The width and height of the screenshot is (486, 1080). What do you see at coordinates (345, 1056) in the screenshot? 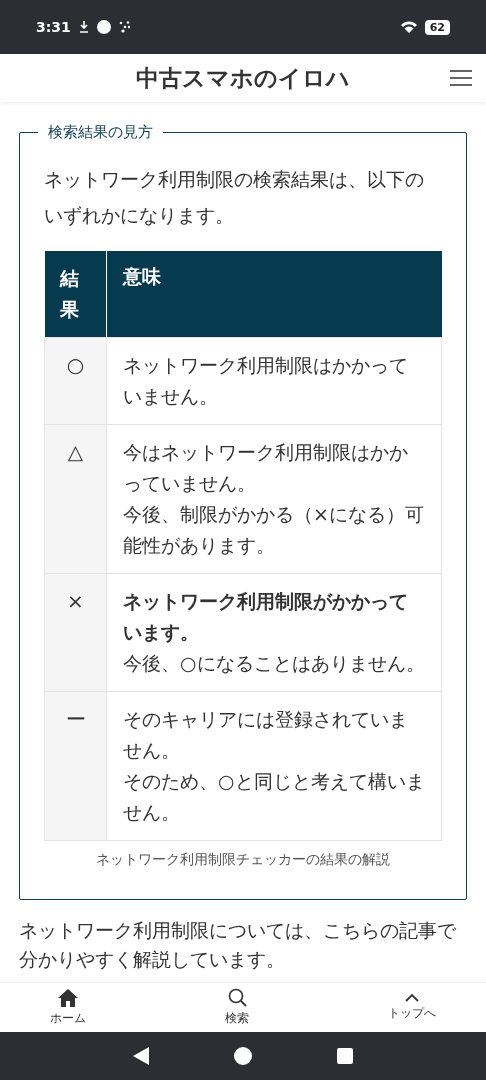
I see `recents-icon` at bounding box center [345, 1056].